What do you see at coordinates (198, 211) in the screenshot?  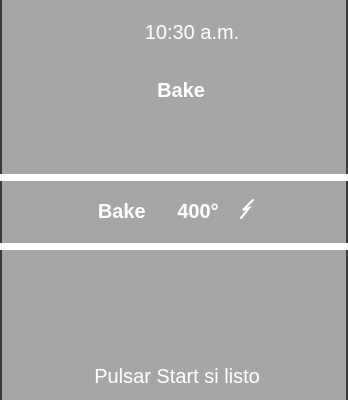 I see `temperature-readout: 400°` at bounding box center [198, 211].